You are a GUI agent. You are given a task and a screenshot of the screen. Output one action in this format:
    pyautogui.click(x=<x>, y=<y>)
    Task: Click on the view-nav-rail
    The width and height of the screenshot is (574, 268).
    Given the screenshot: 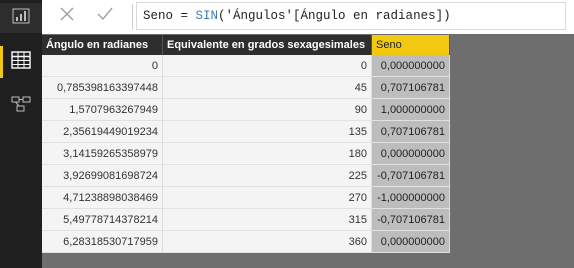 What is the action you would take?
    pyautogui.click(x=21, y=134)
    